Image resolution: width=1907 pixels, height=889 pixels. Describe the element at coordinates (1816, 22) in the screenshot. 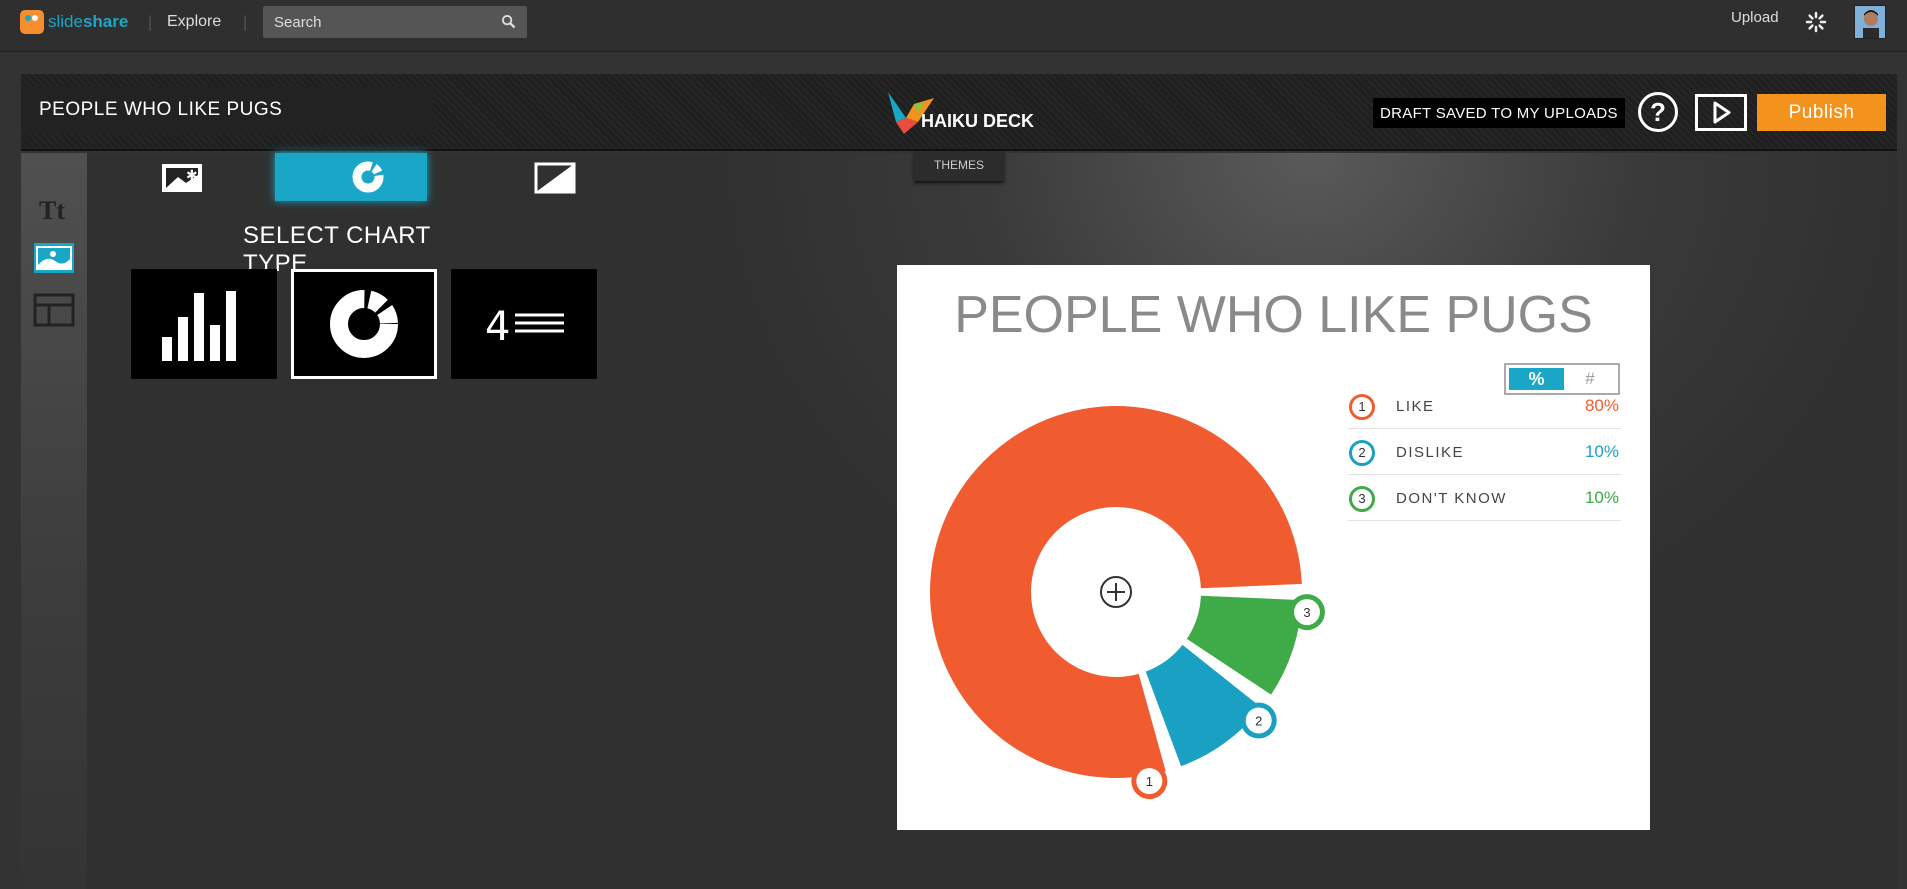

I see `loading-icon` at that location.